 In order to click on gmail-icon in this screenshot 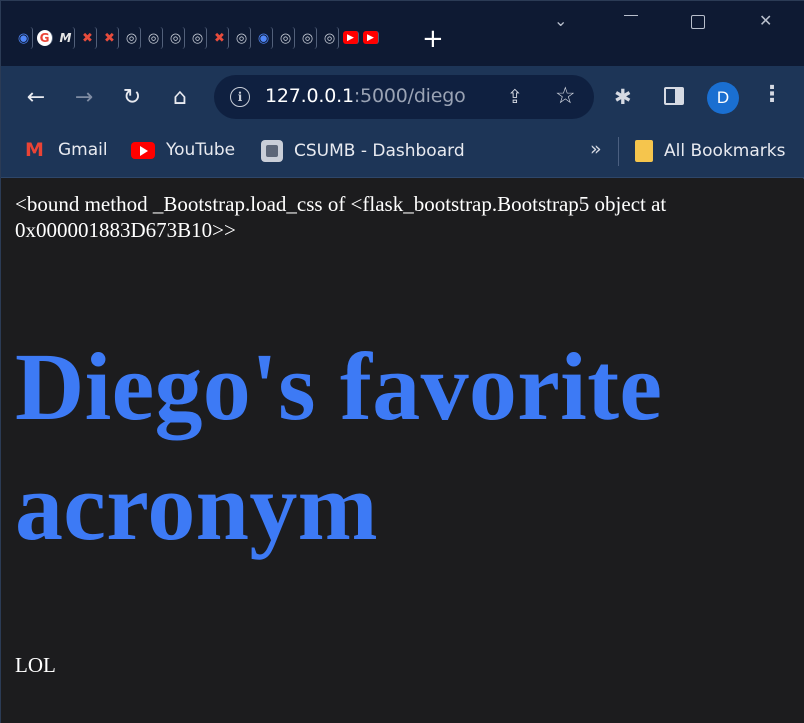, I will do `click(36, 150)`.